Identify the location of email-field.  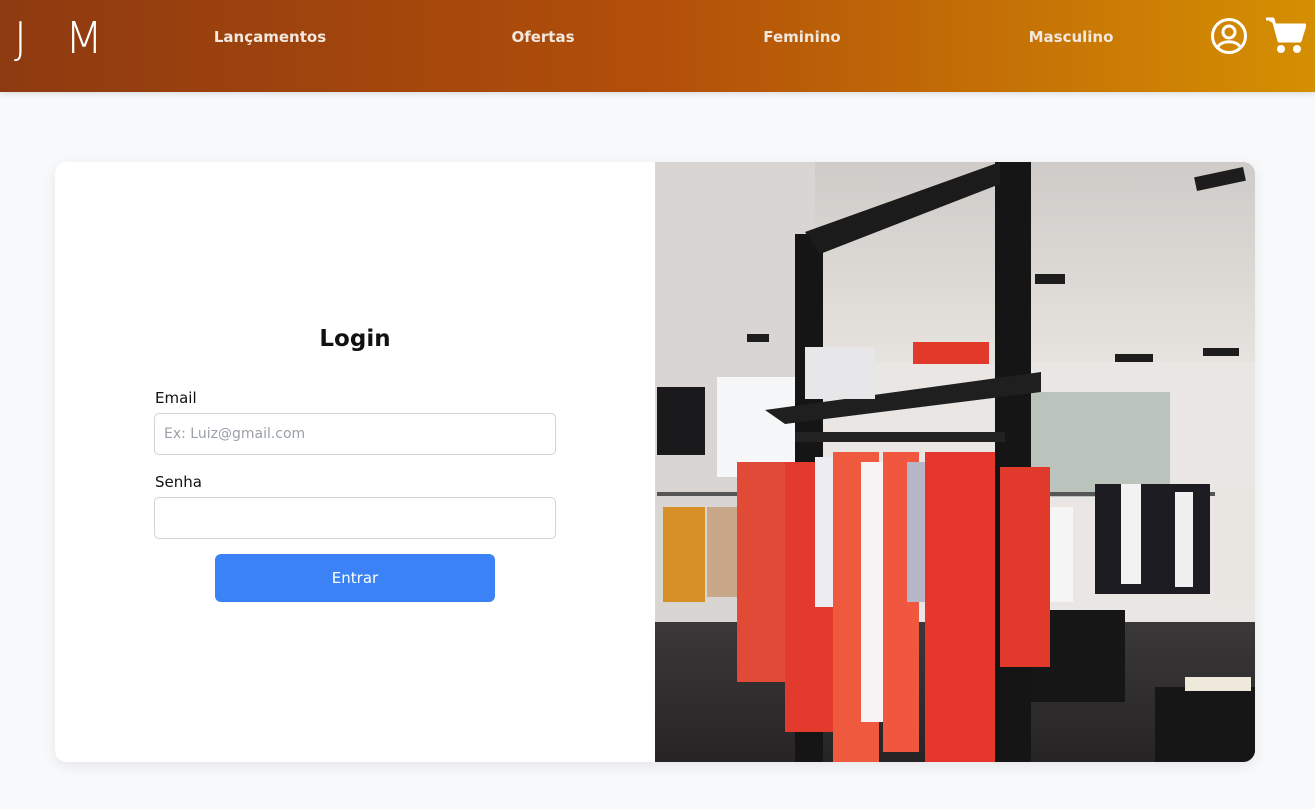
(355, 434).